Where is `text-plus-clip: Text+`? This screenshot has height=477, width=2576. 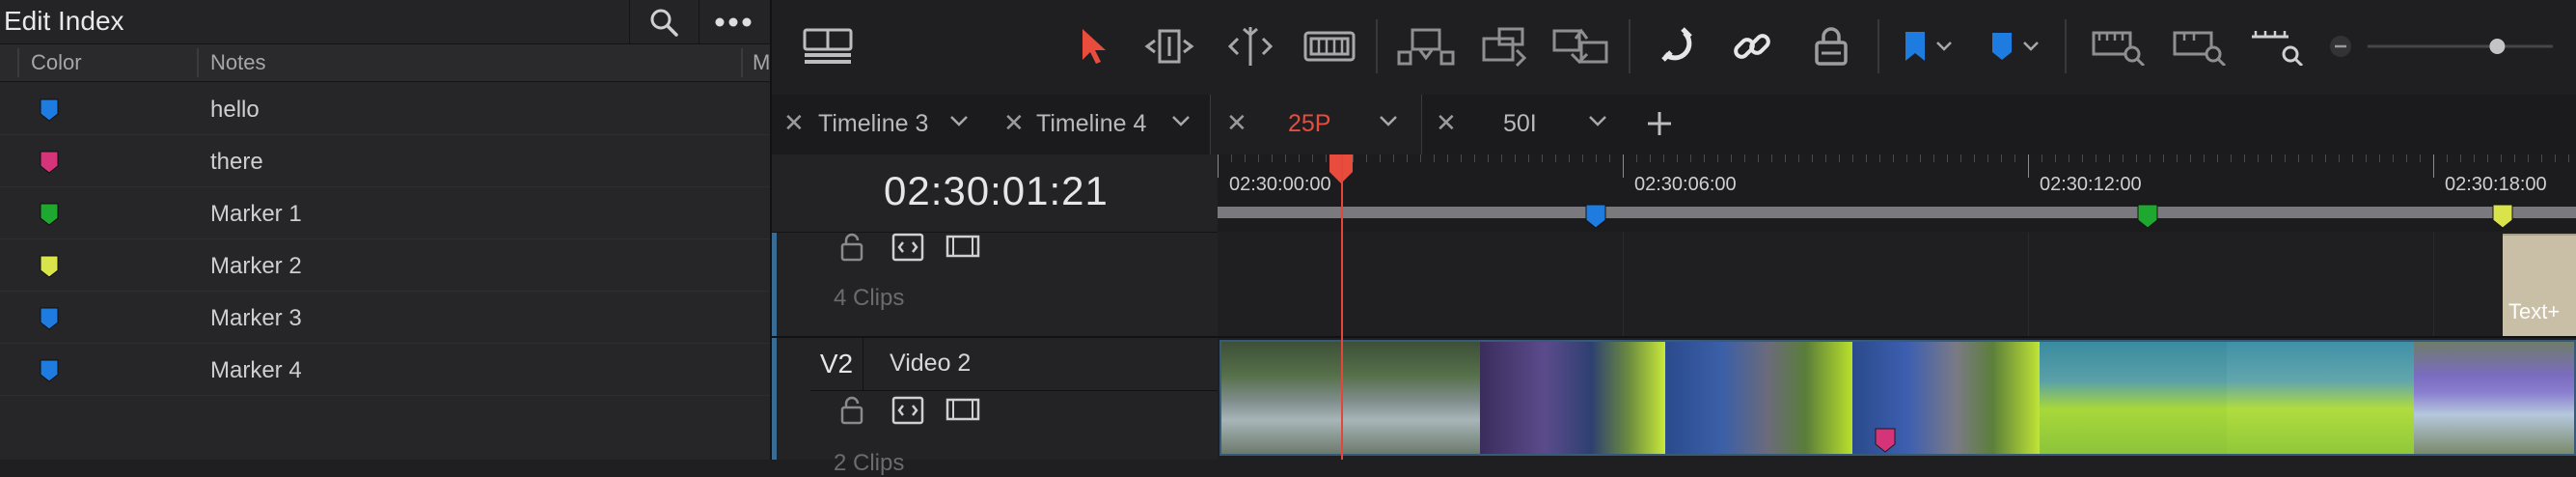
text-plus-clip: Text+ is located at coordinates (2539, 285).